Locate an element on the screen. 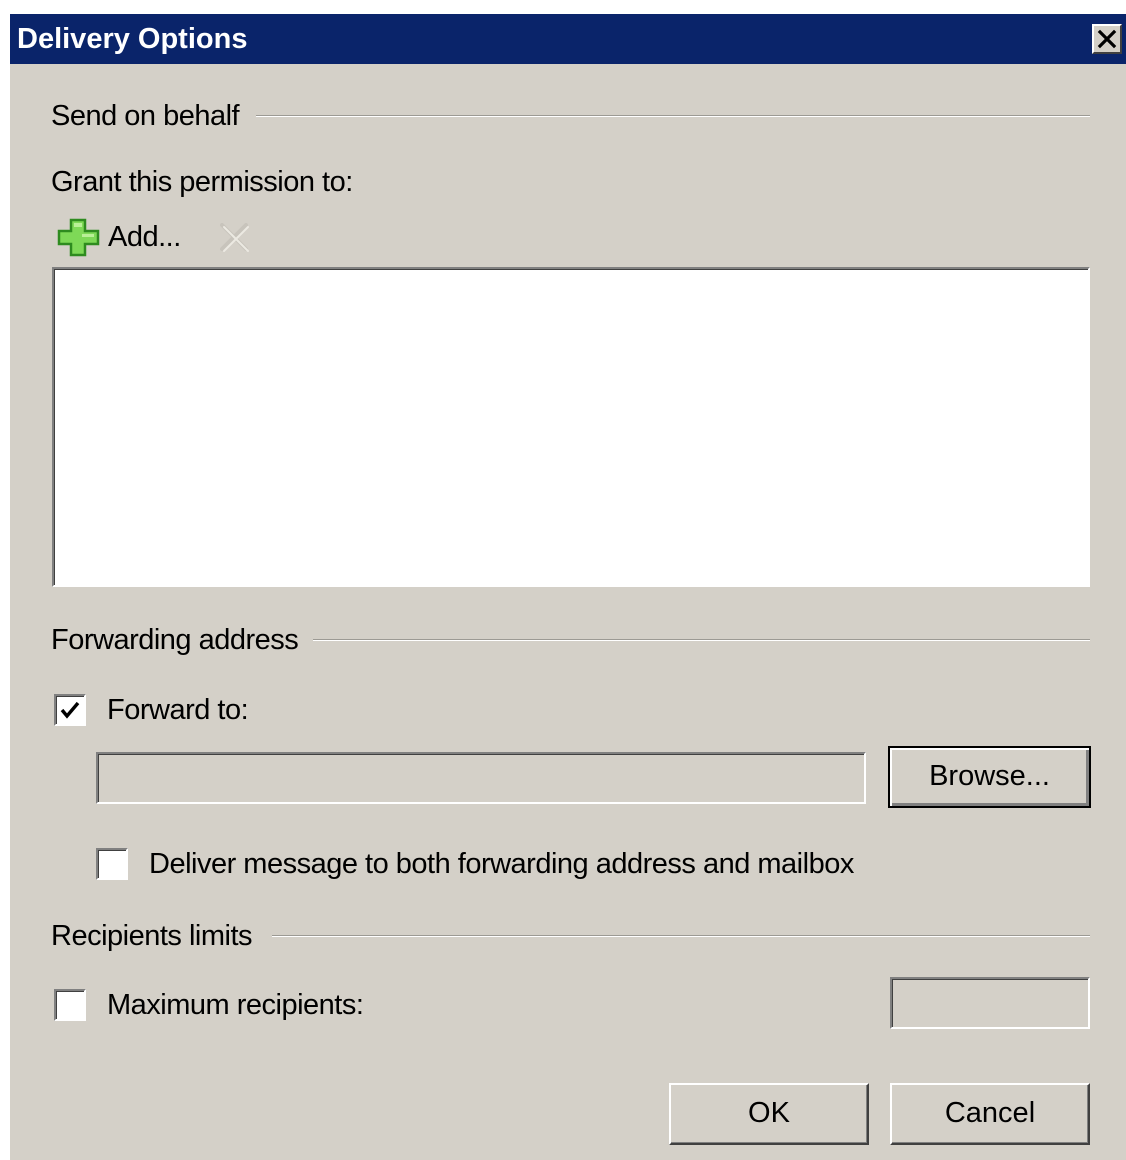  recipients-limits-divider is located at coordinates (681, 936).